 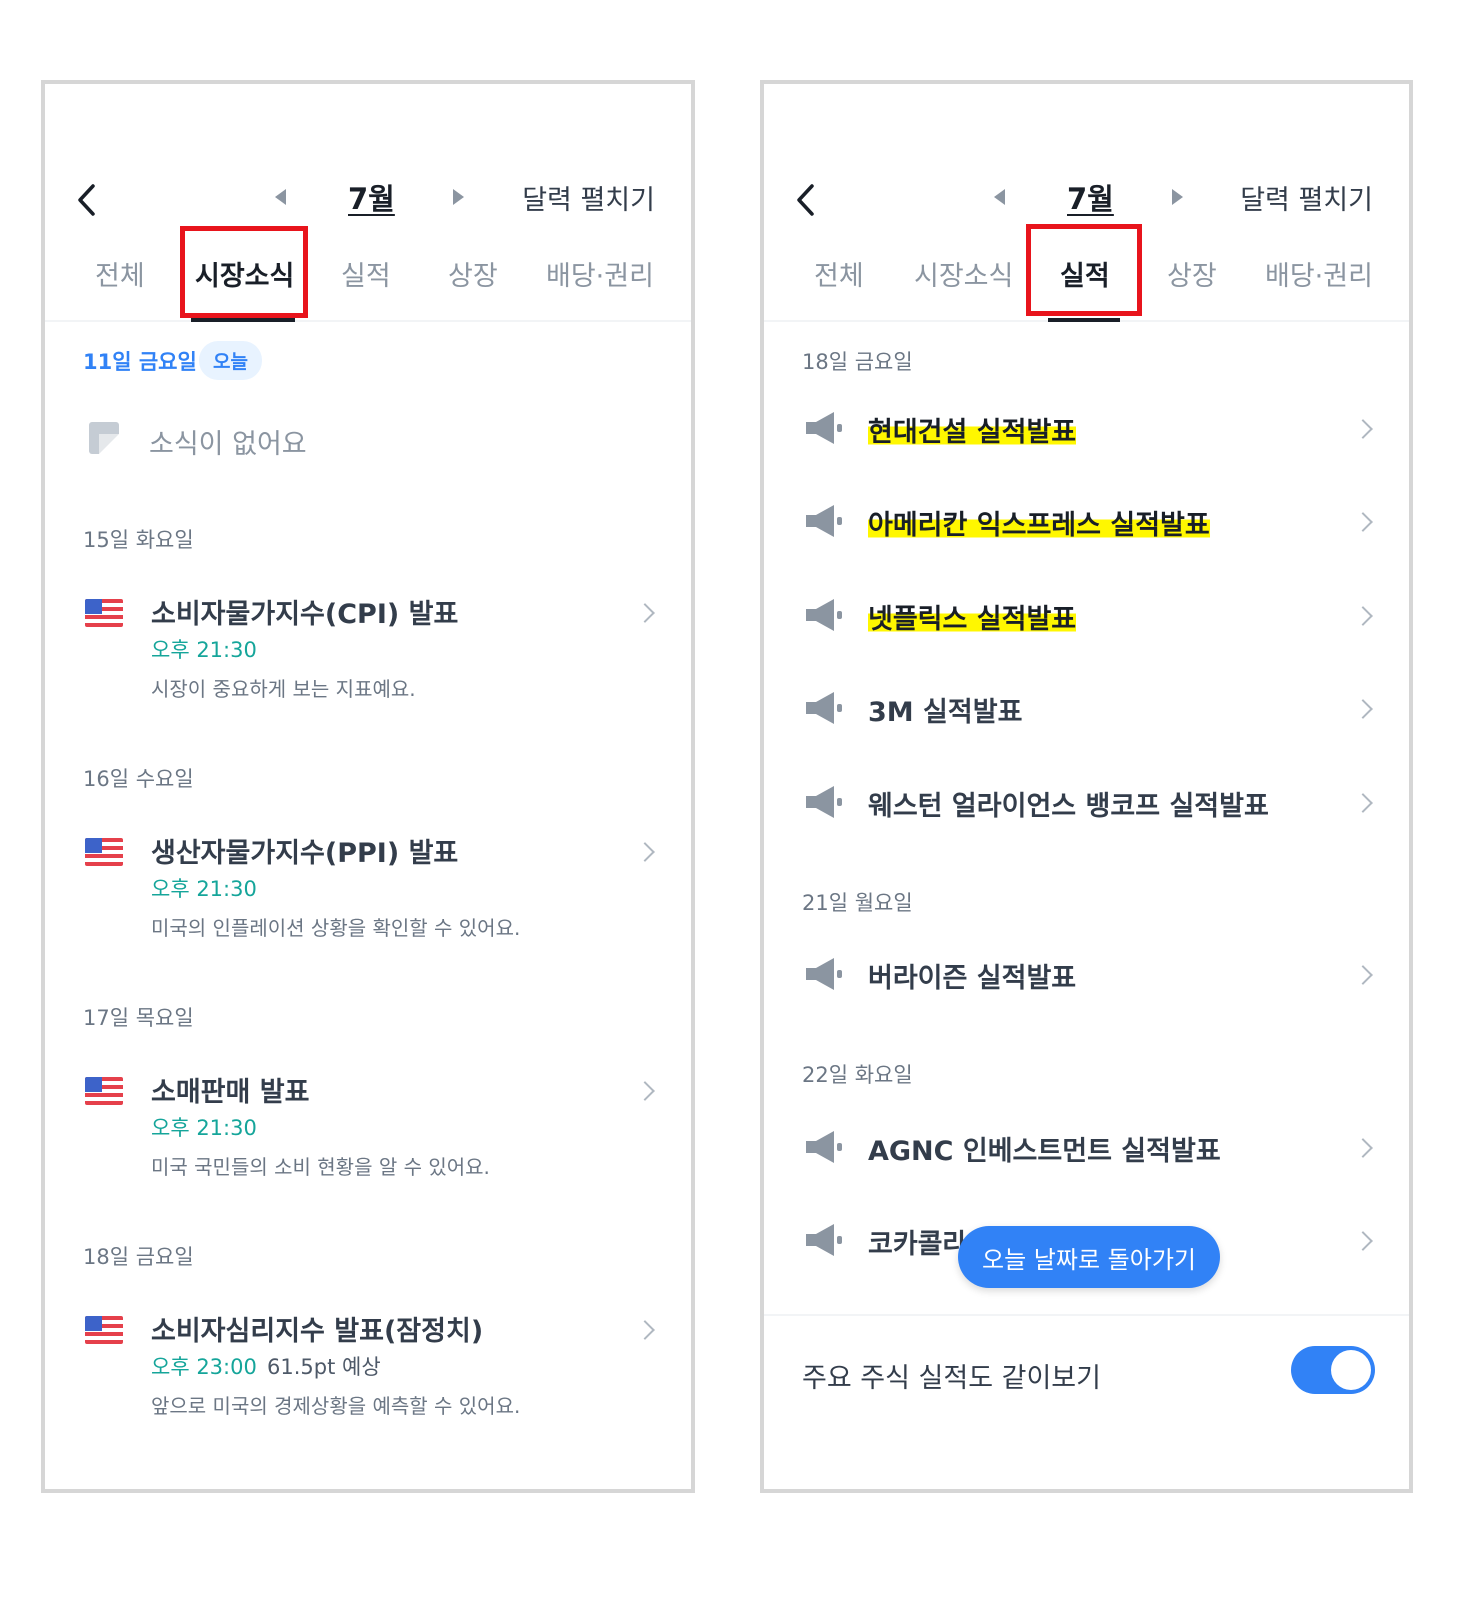 I want to click on date-header: 15일 화요일, so click(x=138, y=540).